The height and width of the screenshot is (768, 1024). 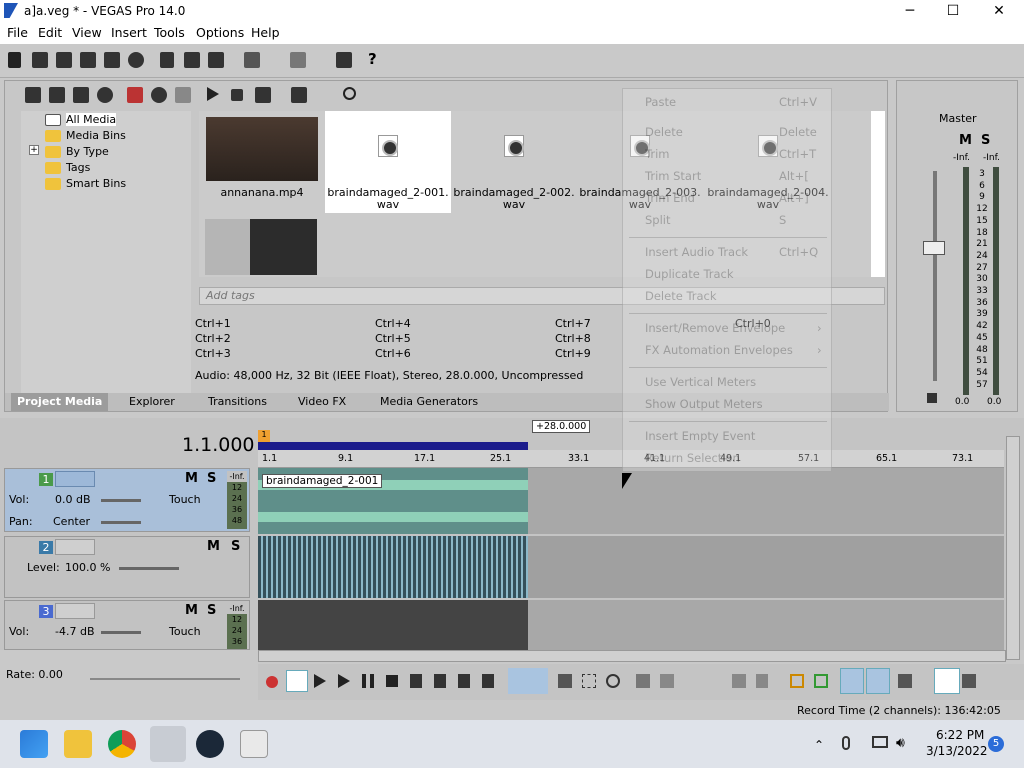 I want to click on chevron-up-icon: ⌃, so click(x=819, y=745).